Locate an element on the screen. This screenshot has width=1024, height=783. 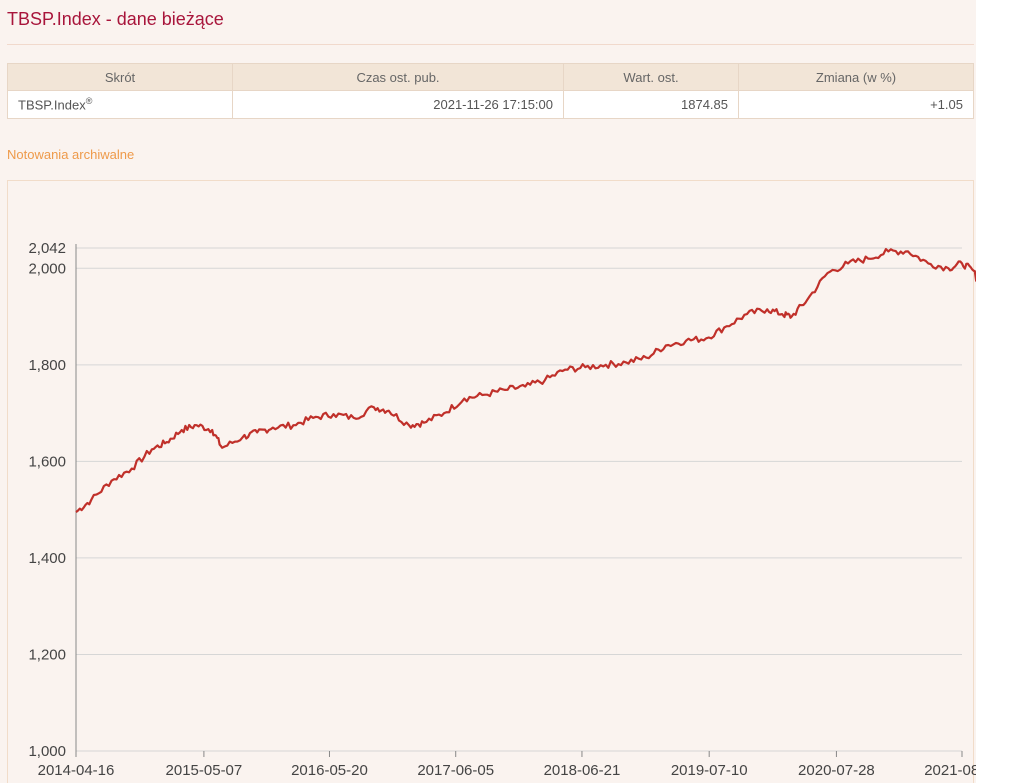
x-tick-label: 2016-05-20 is located at coordinates (329, 770).